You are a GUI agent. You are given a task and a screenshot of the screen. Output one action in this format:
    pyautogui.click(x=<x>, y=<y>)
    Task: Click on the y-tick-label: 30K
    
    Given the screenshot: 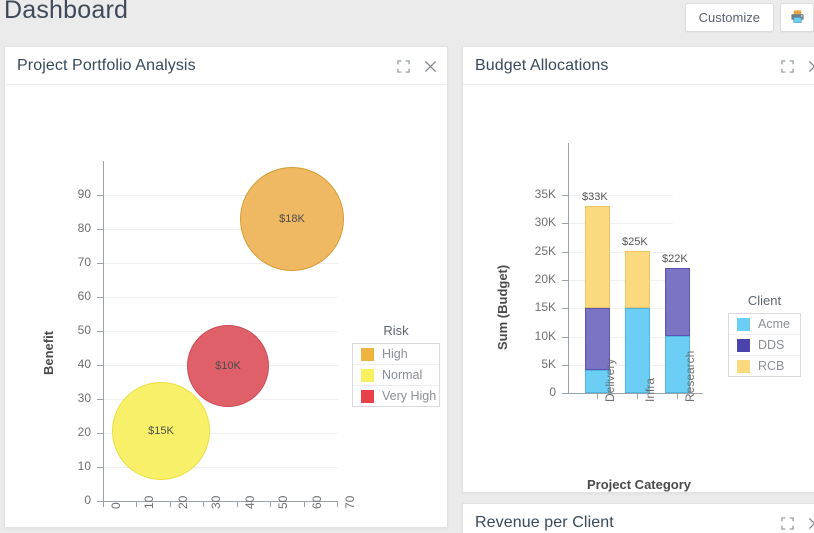 What is the action you would take?
    pyautogui.click(x=545, y=222)
    